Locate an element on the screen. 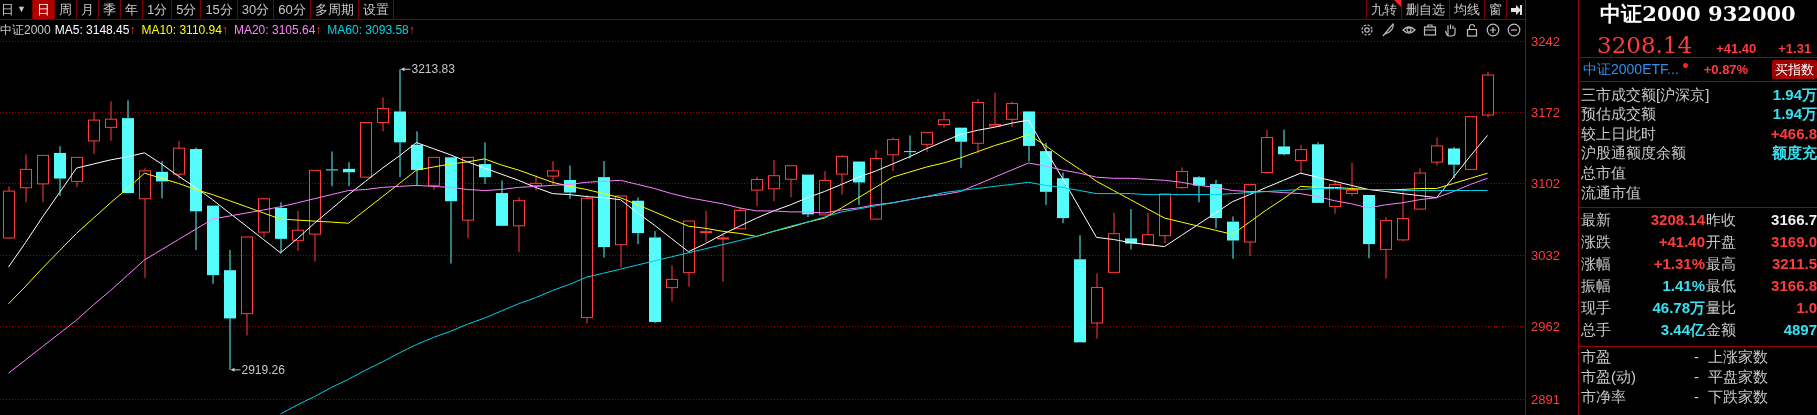 The image size is (1817, 415). moving-average-value: MA10: 3110.94 is located at coordinates (181, 30).